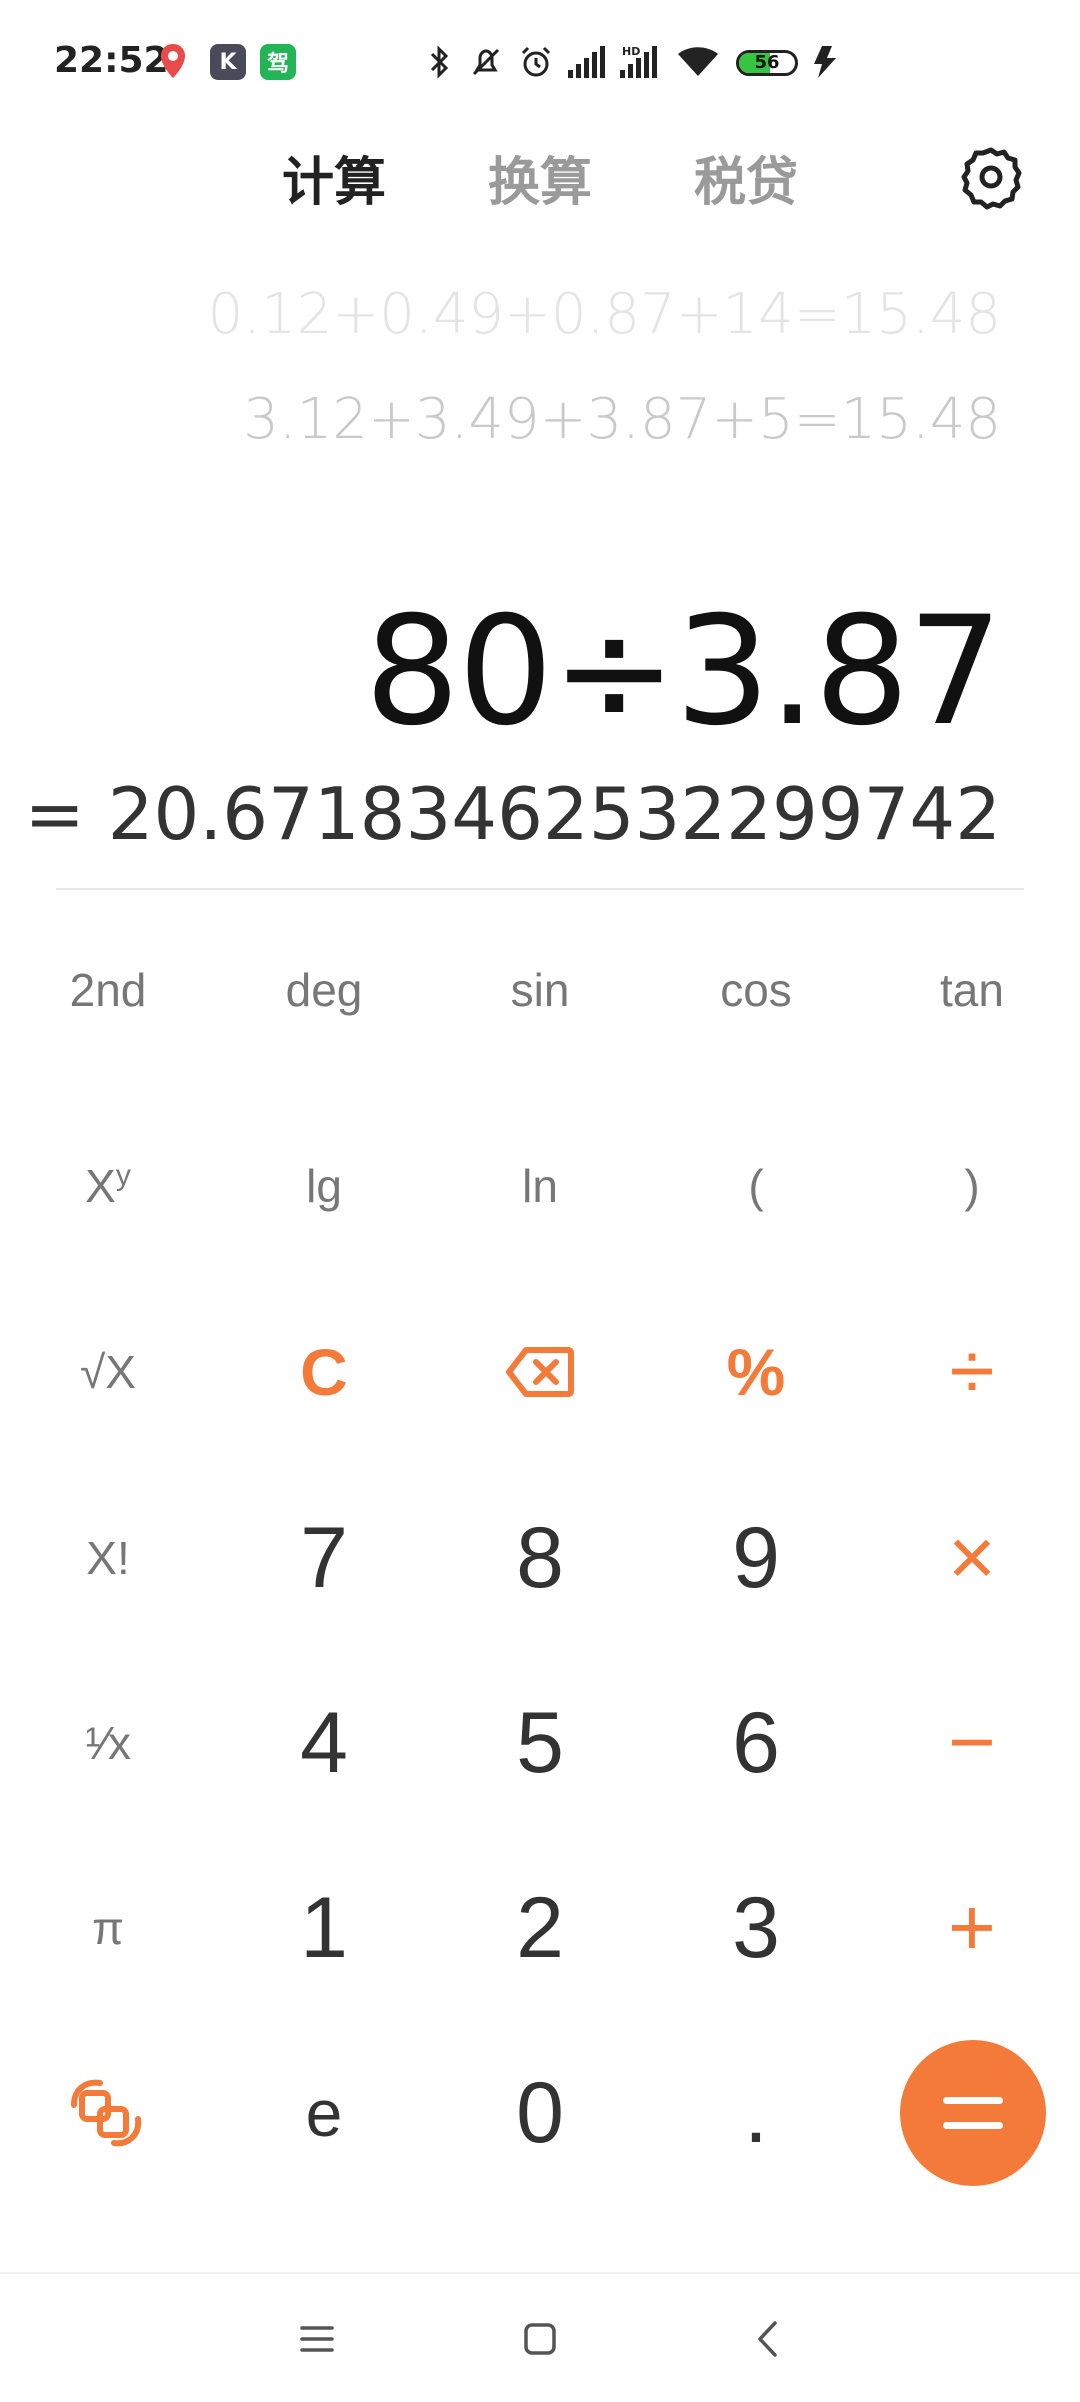  Describe the element at coordinates (698, 62) in the screenshot. I see `wifi-icon` at that location.